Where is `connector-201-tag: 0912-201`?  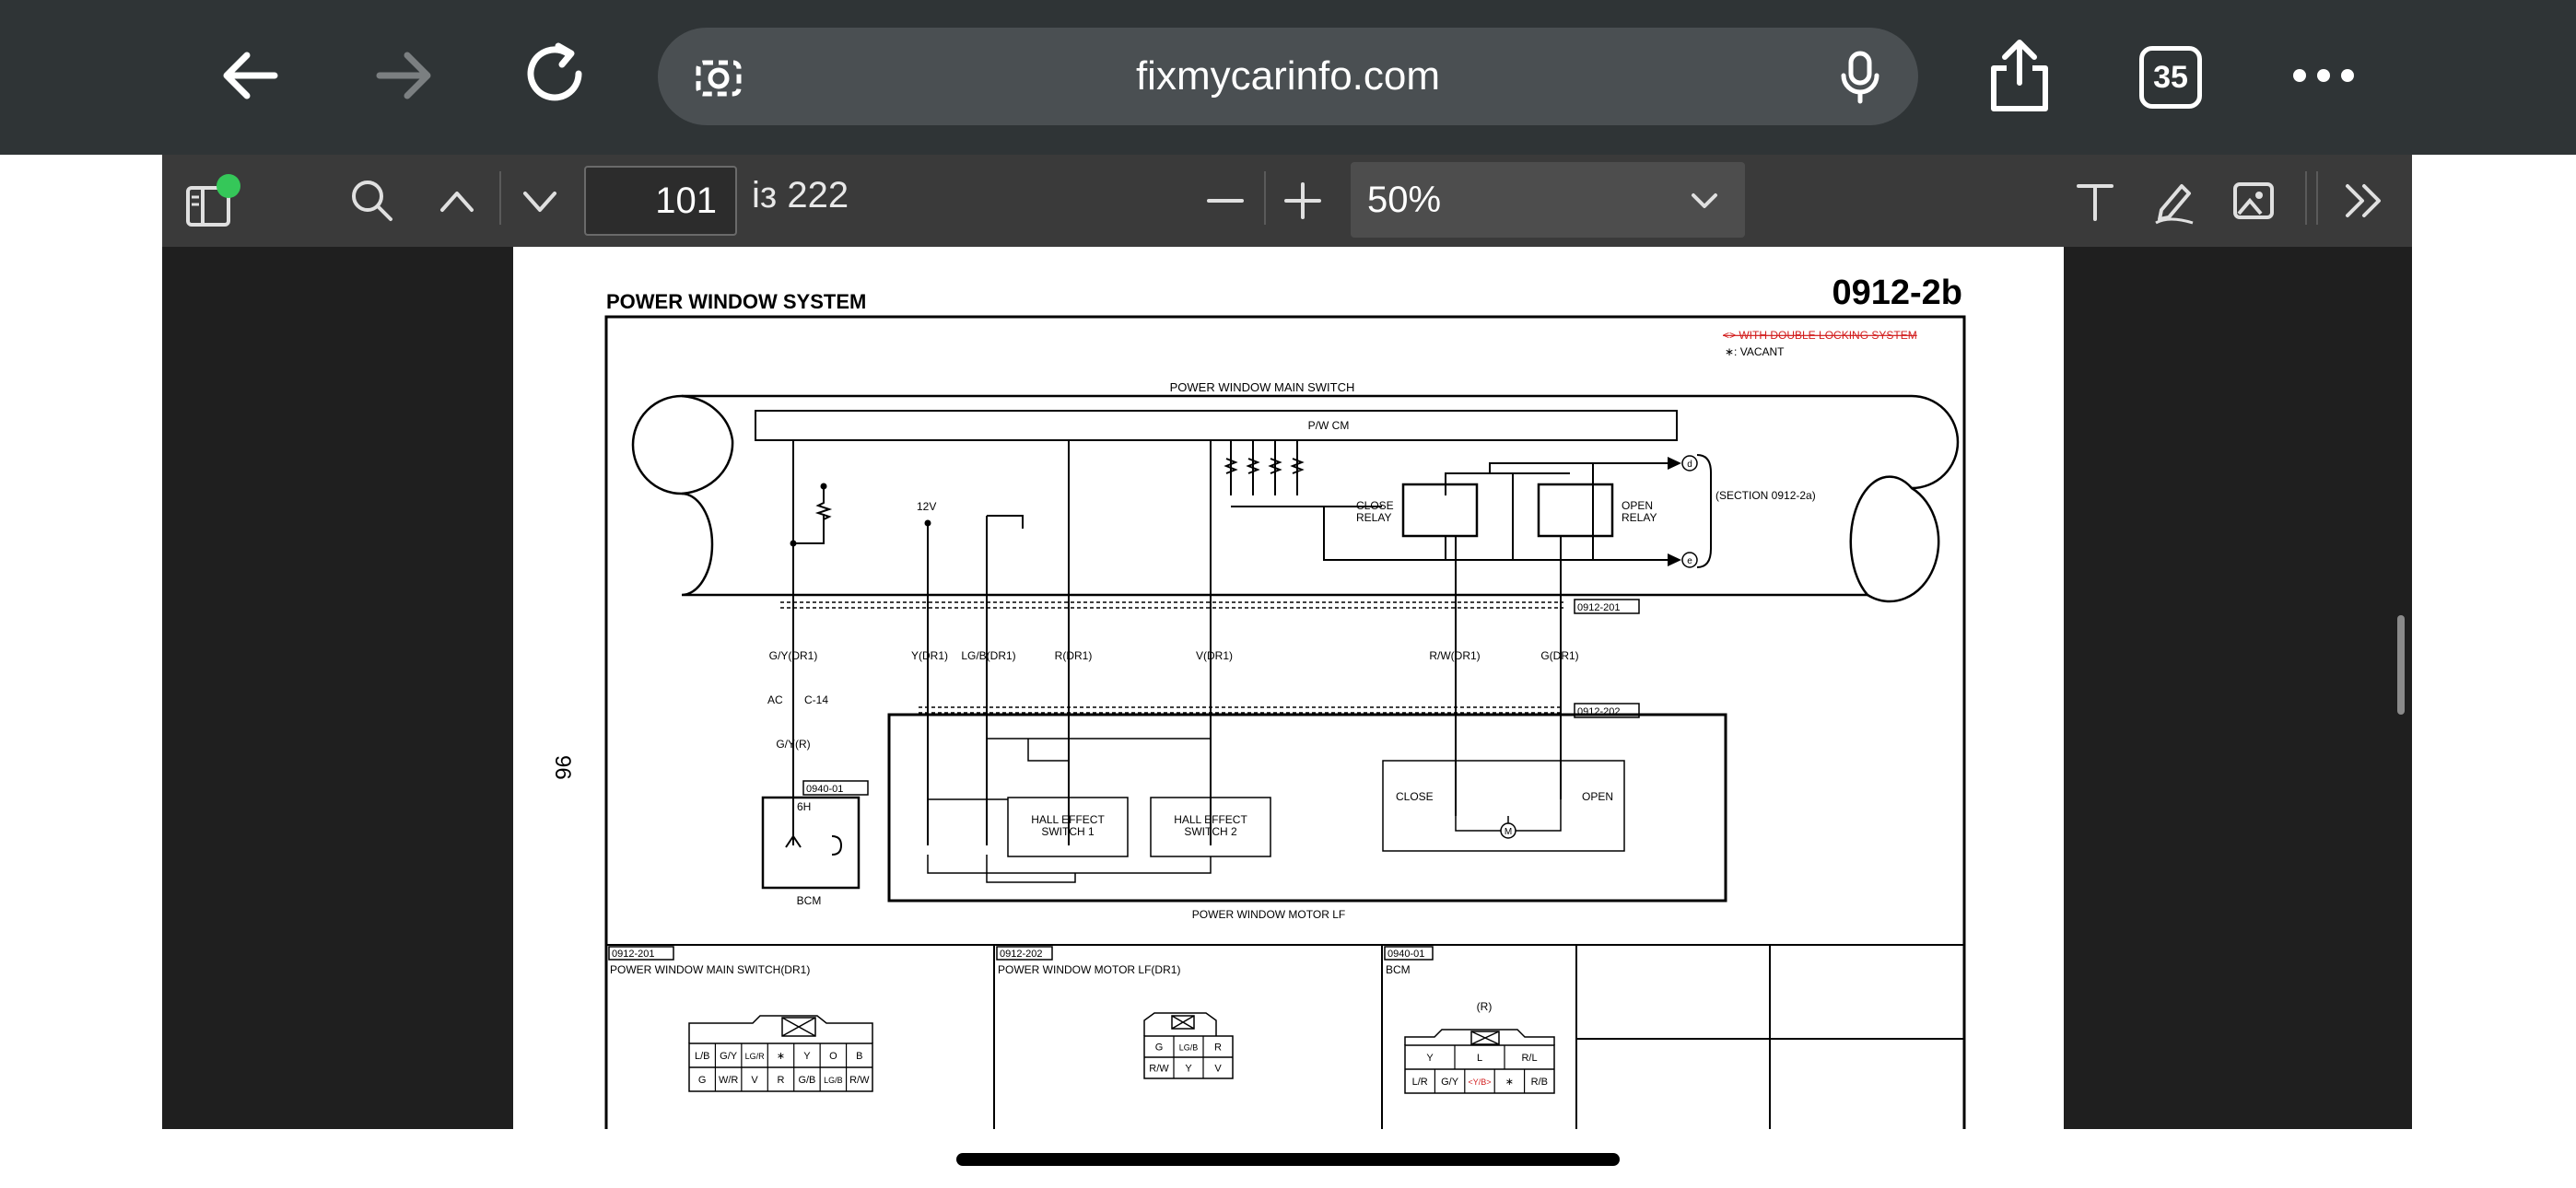
connector-201-tag: 0912-201 is located at coordinates (1599, 607).